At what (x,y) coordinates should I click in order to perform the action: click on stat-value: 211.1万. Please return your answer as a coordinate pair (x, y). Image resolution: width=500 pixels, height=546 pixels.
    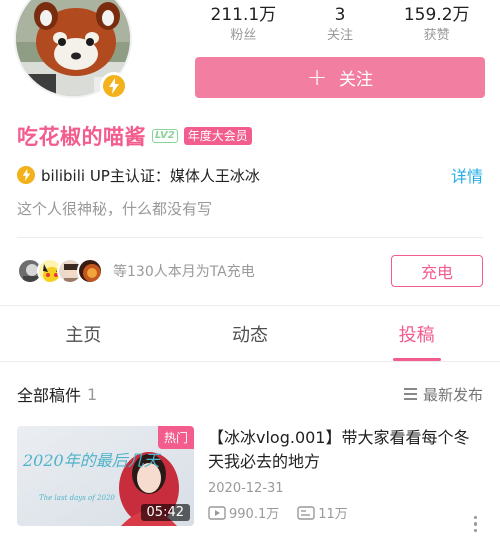
    Looking at the image, I should click on (243, 15).